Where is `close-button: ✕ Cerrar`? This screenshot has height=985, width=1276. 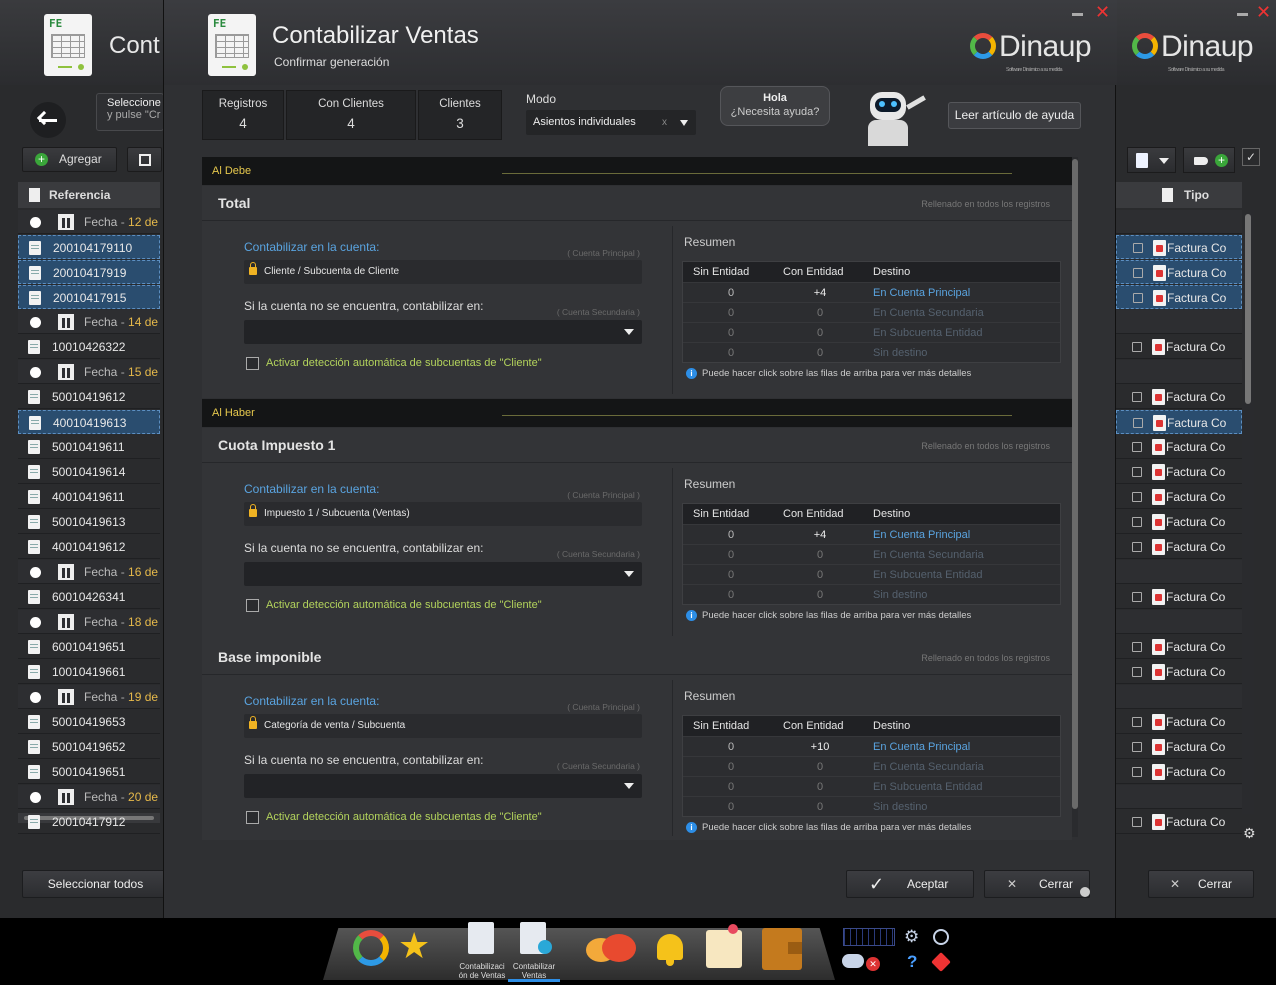 close-button: ✕ Cerrar is located at coordinates (1037, 884).